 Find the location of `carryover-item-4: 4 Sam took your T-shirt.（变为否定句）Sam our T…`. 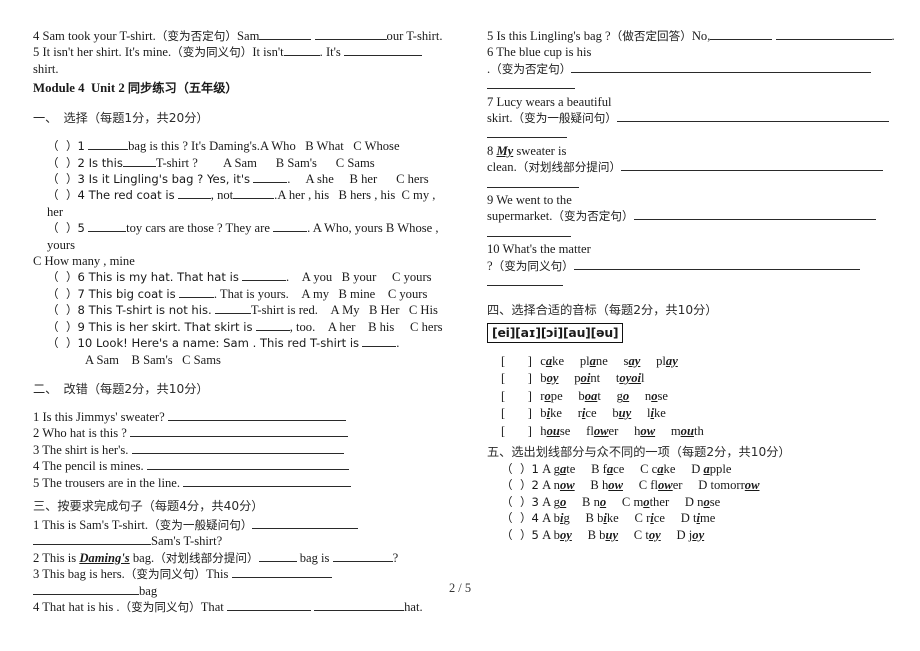

carryover-item-4: 4 Sam took your T-shirt.（变为否定句）Sam our T… is located at coordinates (238, 36).